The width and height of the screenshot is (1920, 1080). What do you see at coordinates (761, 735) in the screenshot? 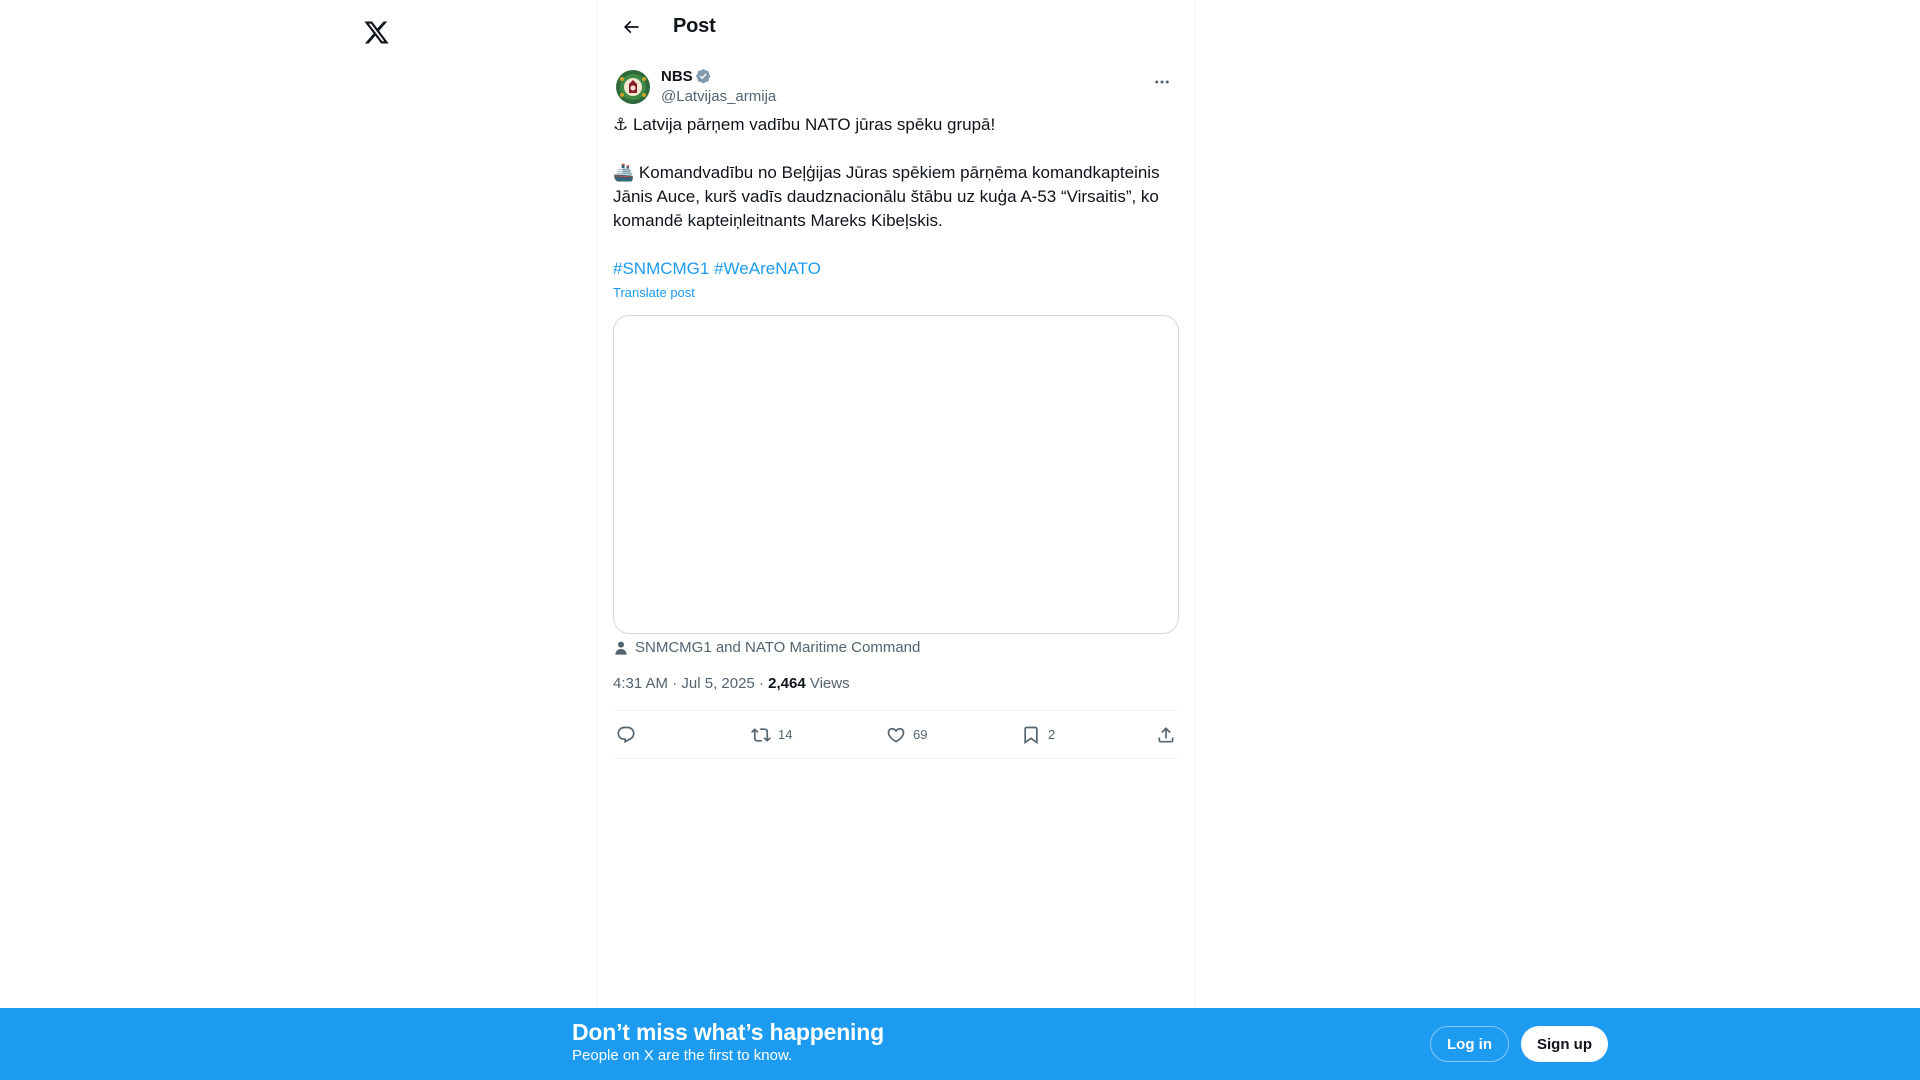
I see `repost-icon` at bounding box center [761, 735].